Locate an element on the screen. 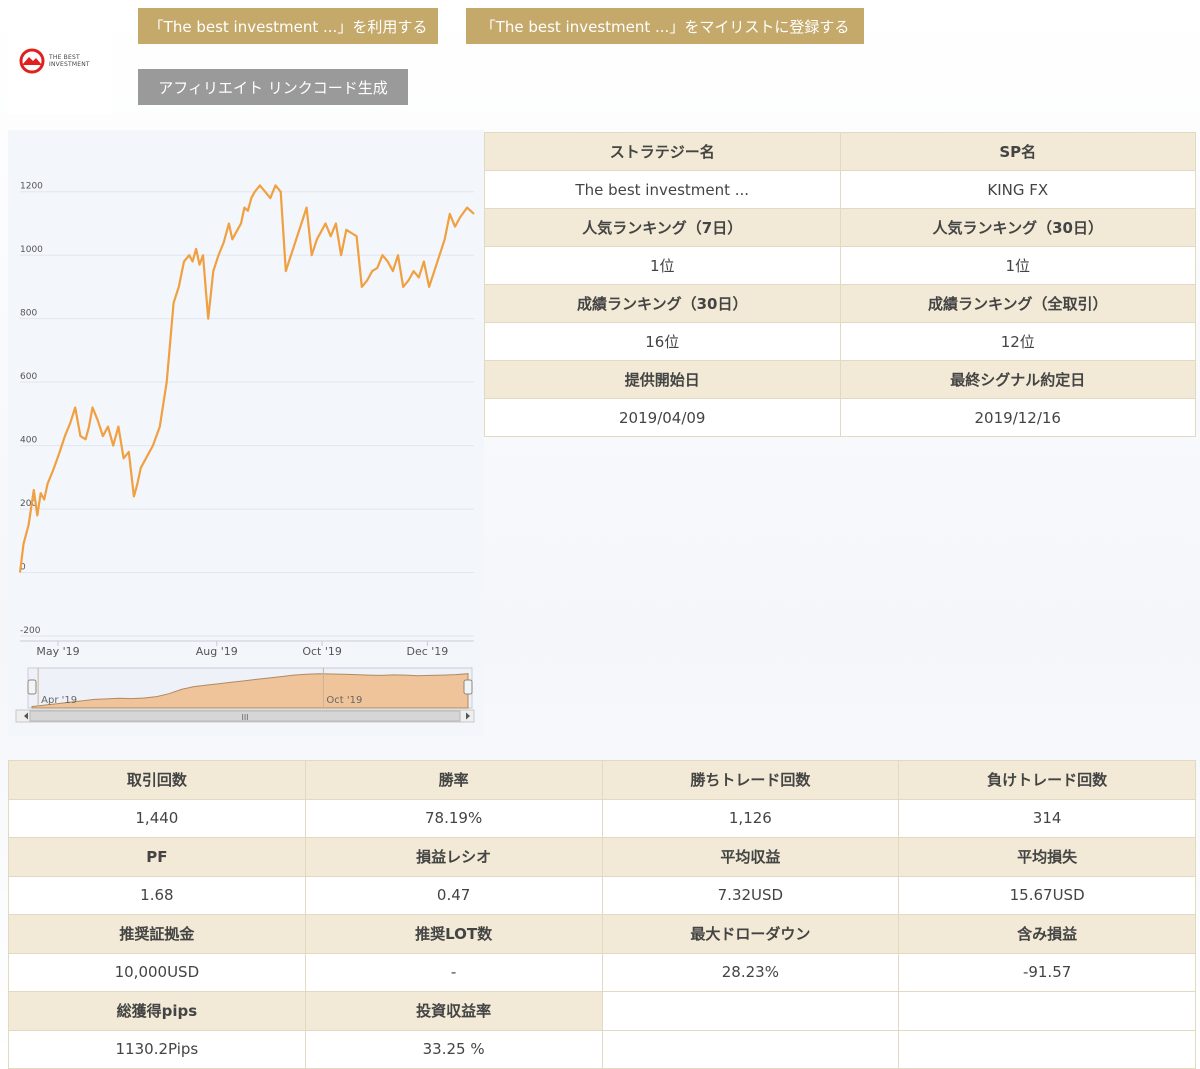 The image size is (1200, 1069). roi-label: 投資収益率 is located at coordinates (453, 1011).